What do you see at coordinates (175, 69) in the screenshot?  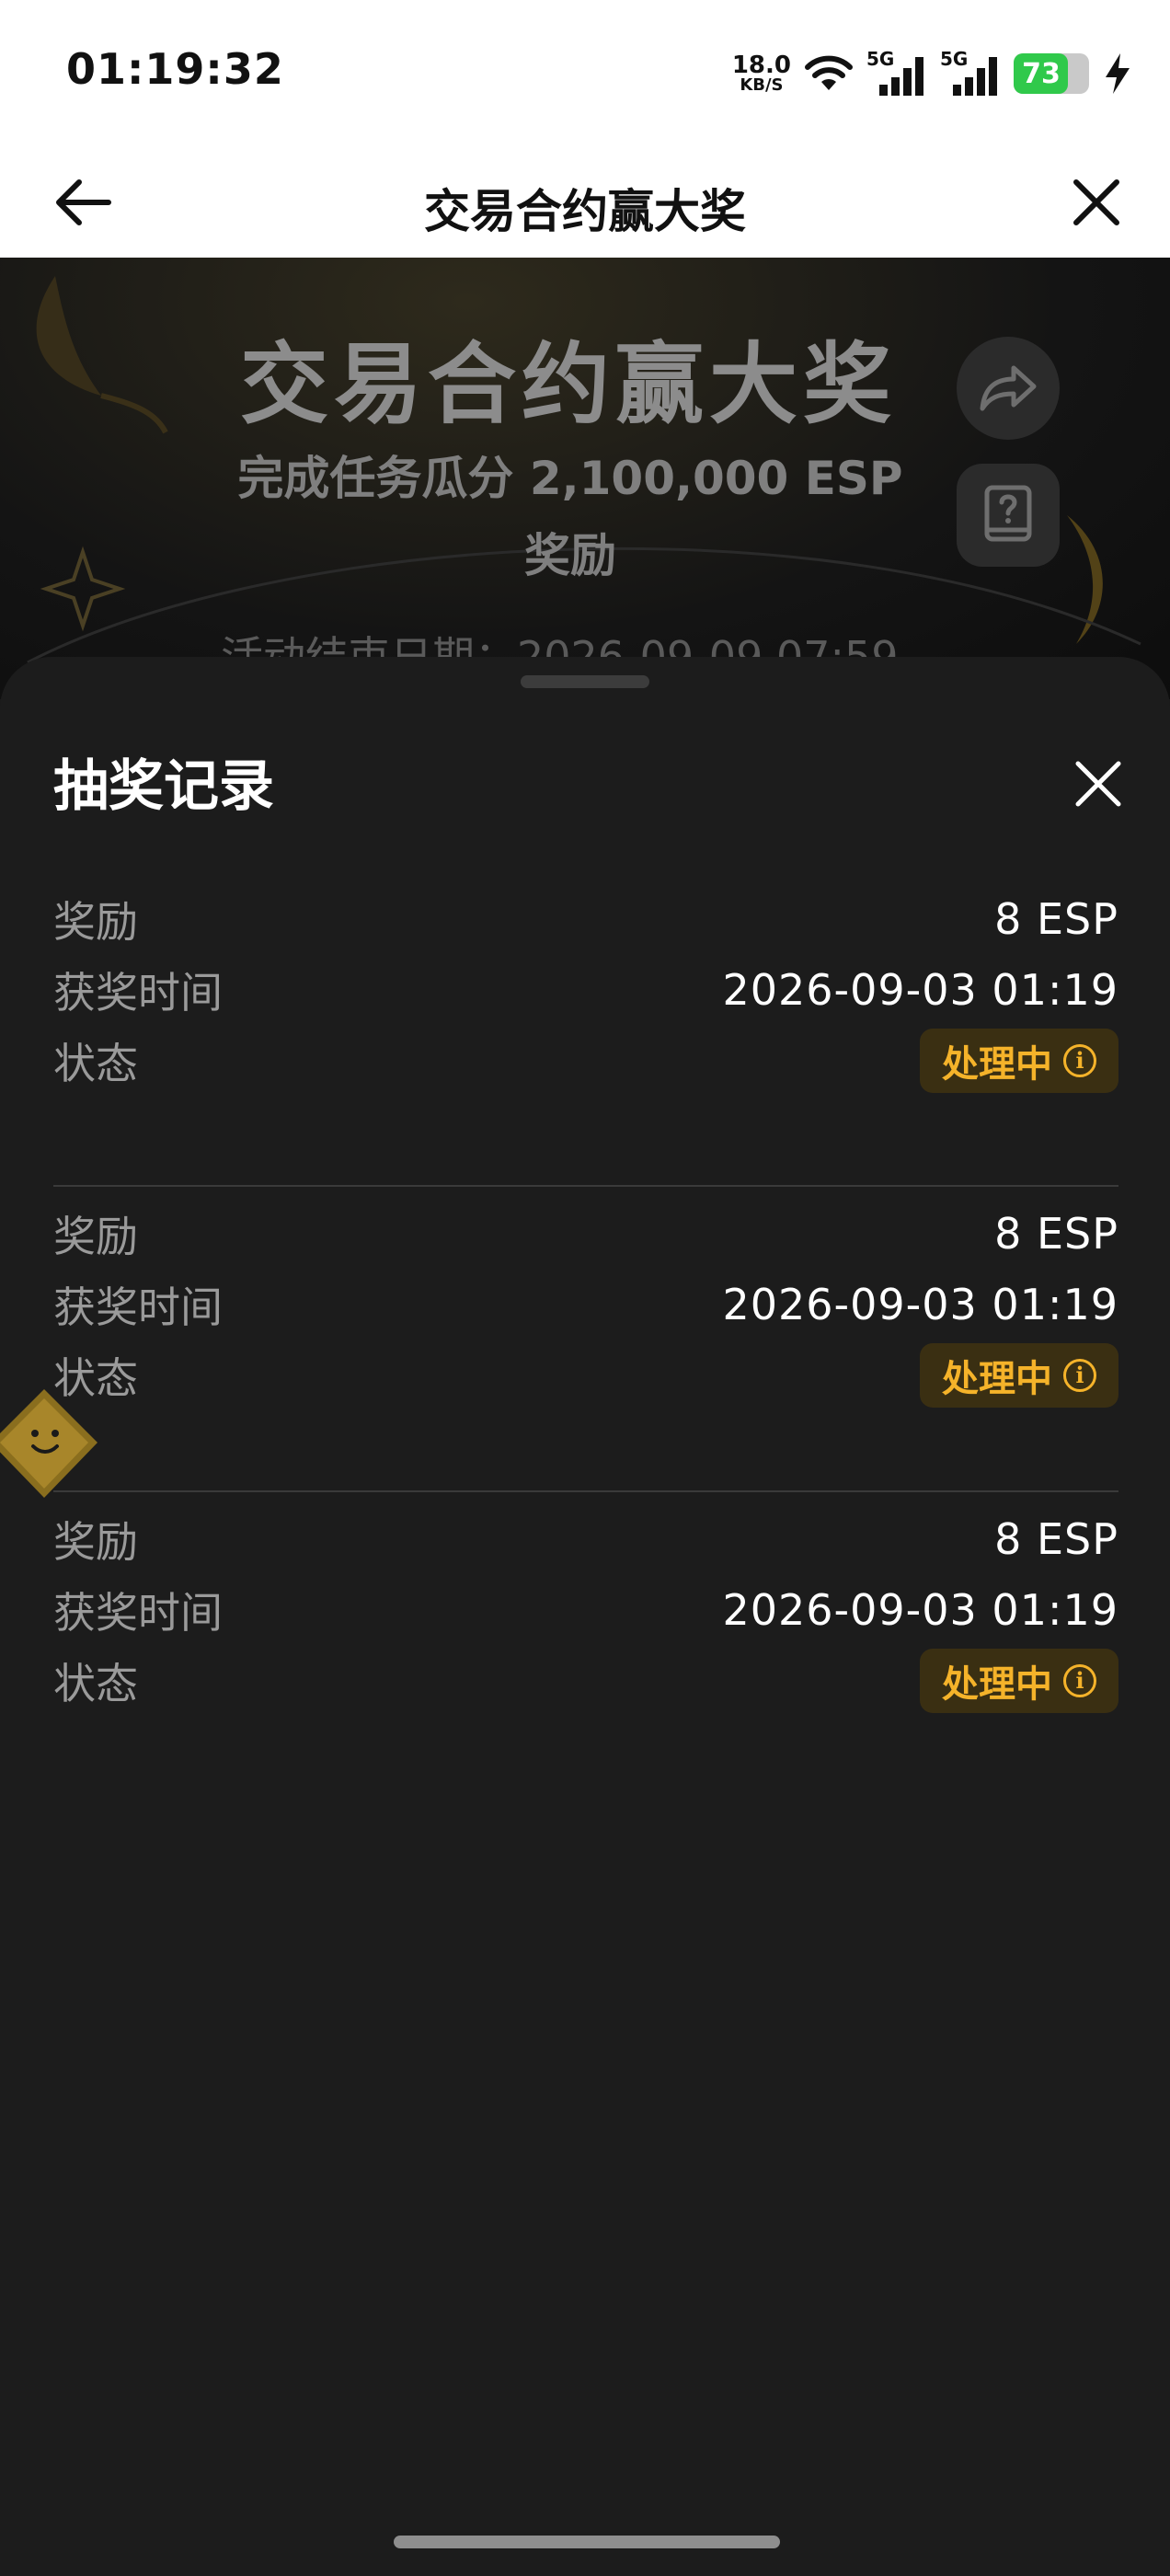 I see `status-time: 01:19:32` at bounding box center [175, 69].